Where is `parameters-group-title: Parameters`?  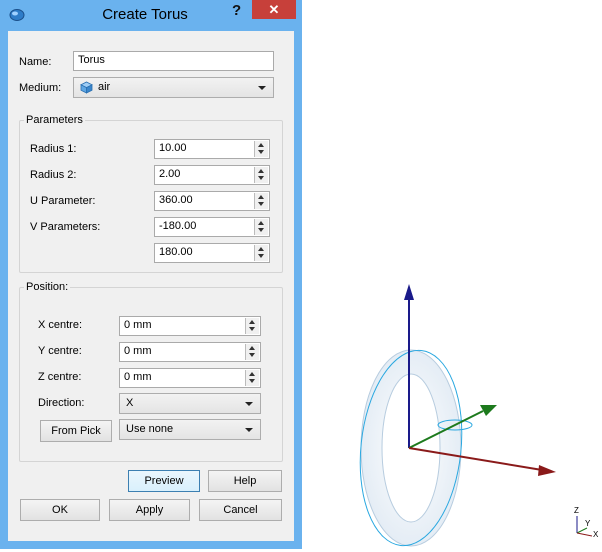 parameters-group-title: Parameters is located at coordinates (54, 120).